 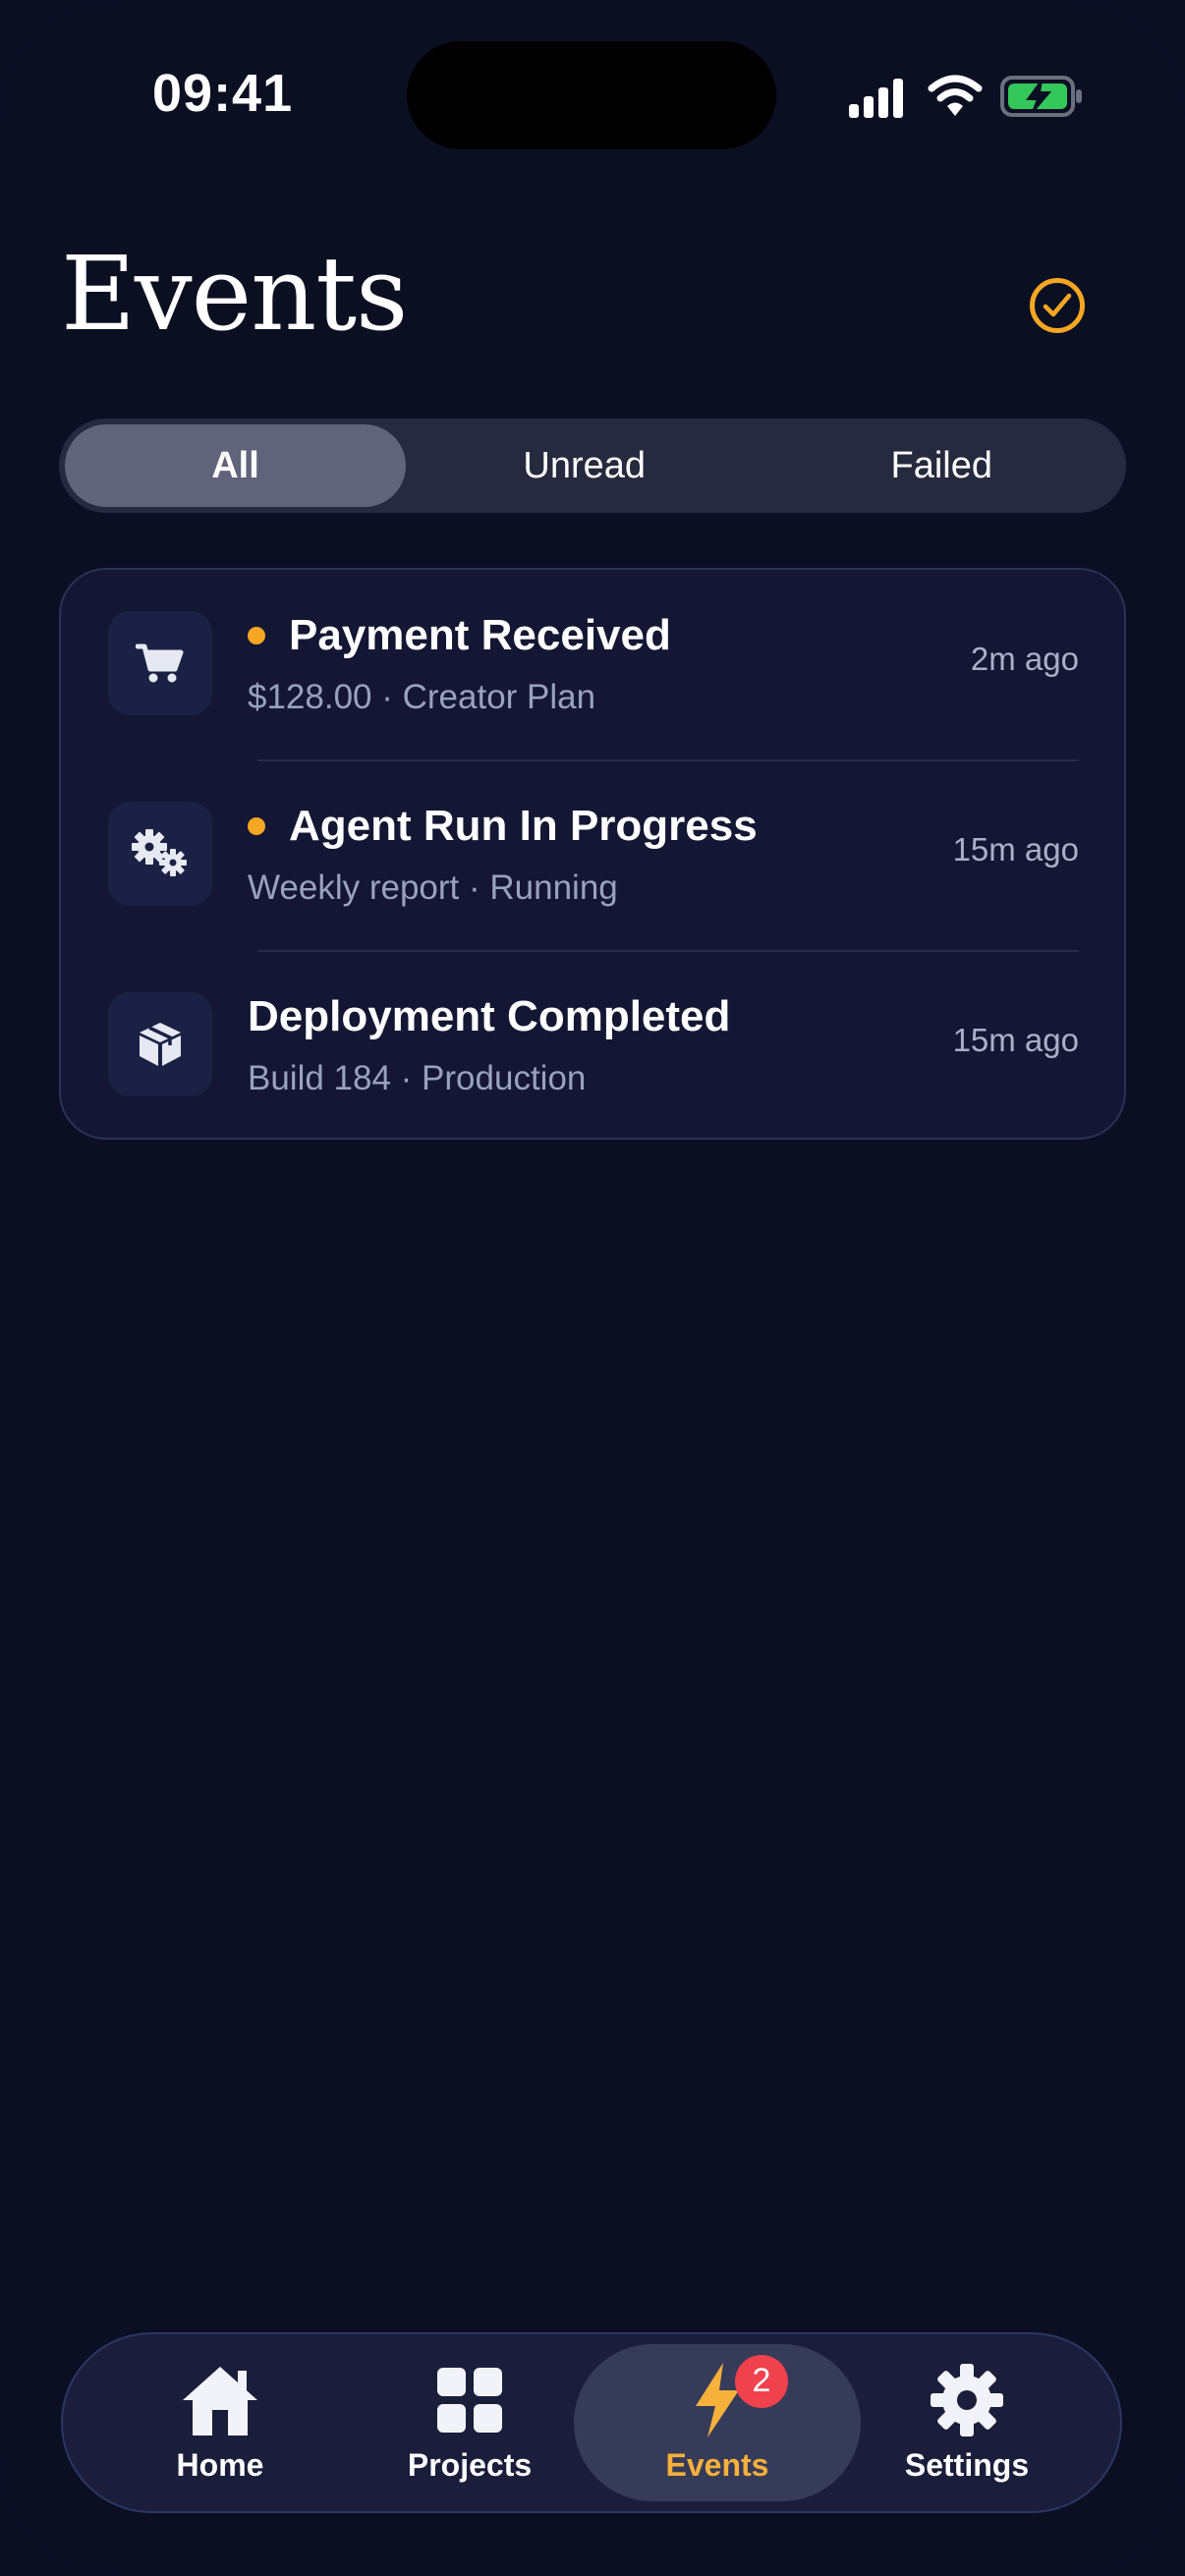 I want to click on tab-bar: Home Projects 2 Events Settings, so click(x=592, y=2422).